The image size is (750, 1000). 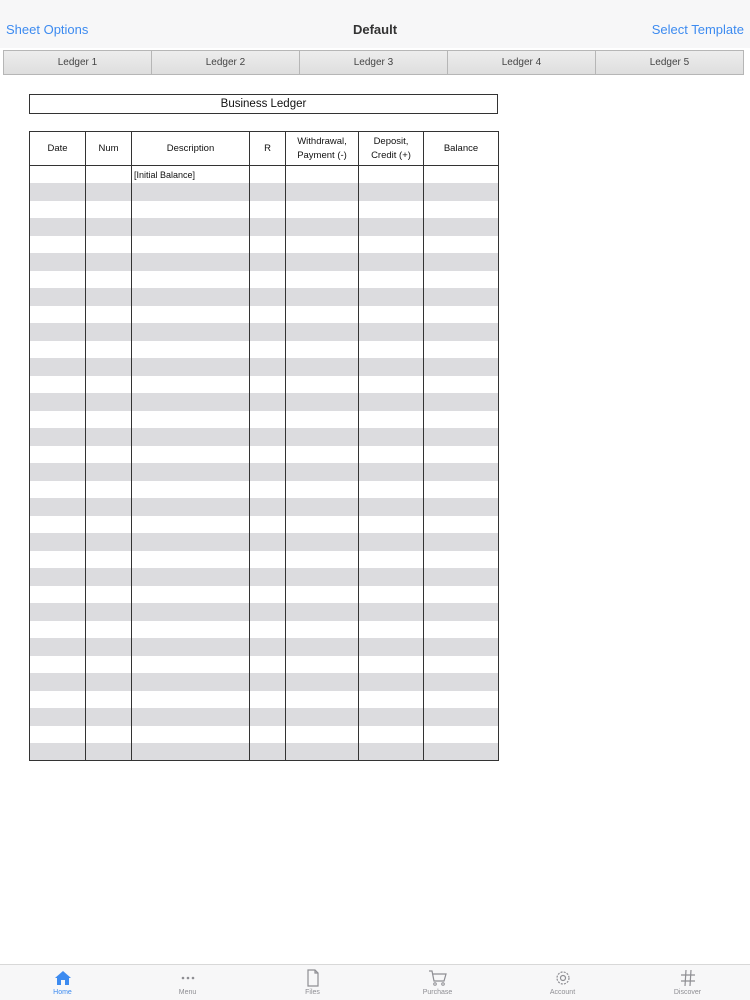 I want to click on tab-files: Files, so click(x=312, y=982).